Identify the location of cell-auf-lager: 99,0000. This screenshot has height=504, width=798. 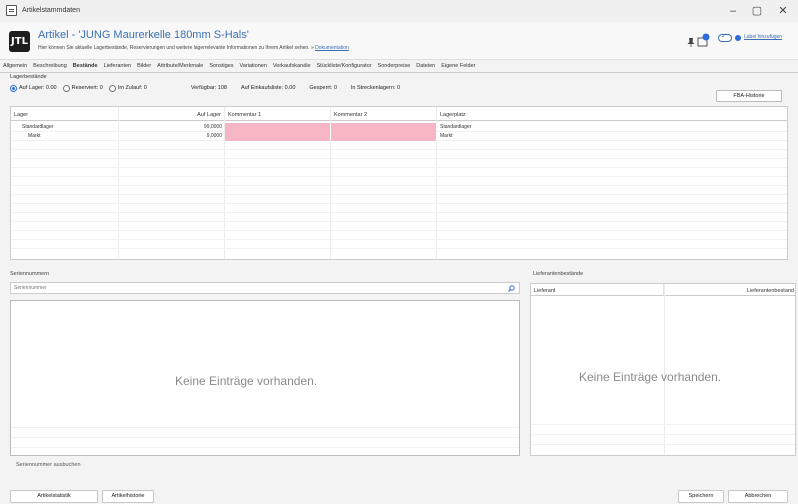
(172, 127).